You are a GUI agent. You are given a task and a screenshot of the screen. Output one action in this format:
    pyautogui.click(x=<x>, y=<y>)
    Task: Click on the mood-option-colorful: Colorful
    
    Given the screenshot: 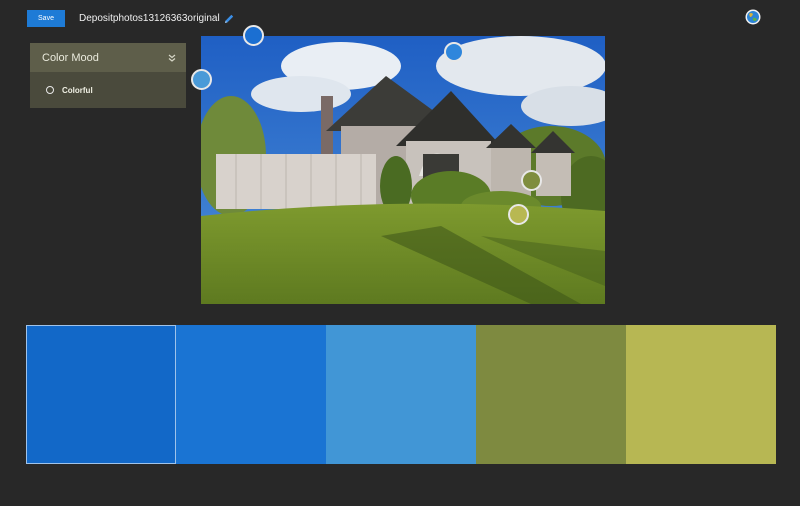 What is the action you would take?
    pyautogui.click(x=108, y=90)
    